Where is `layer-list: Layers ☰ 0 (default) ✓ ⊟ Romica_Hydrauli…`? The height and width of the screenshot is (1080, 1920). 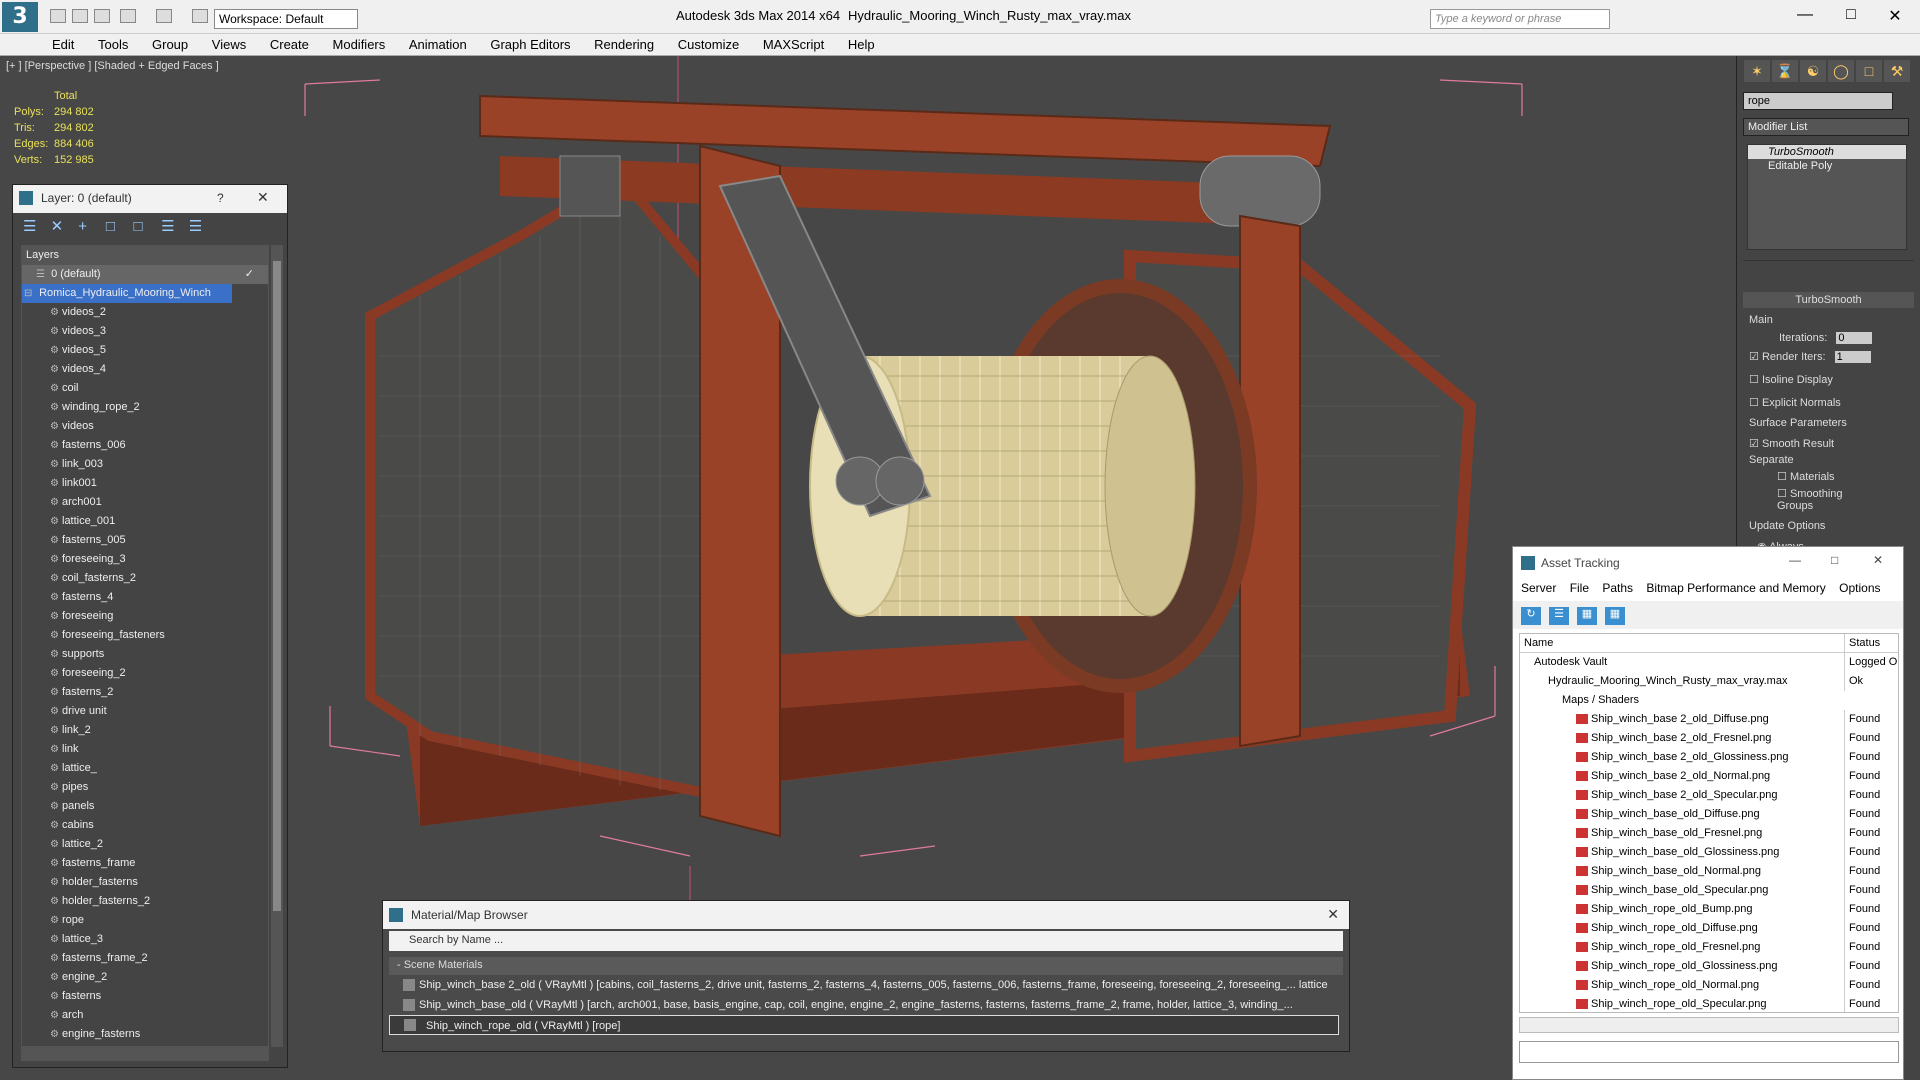
layer-list: Layers ☰ 0 (default) ✓ ⊟ Romica_Hydrauli… is located at coordinates (145, 646).